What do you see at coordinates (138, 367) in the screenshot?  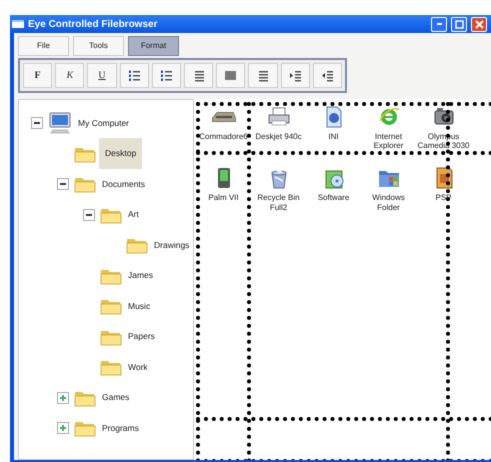 I see `tree-item: Work` at bounding box center [138, 367].